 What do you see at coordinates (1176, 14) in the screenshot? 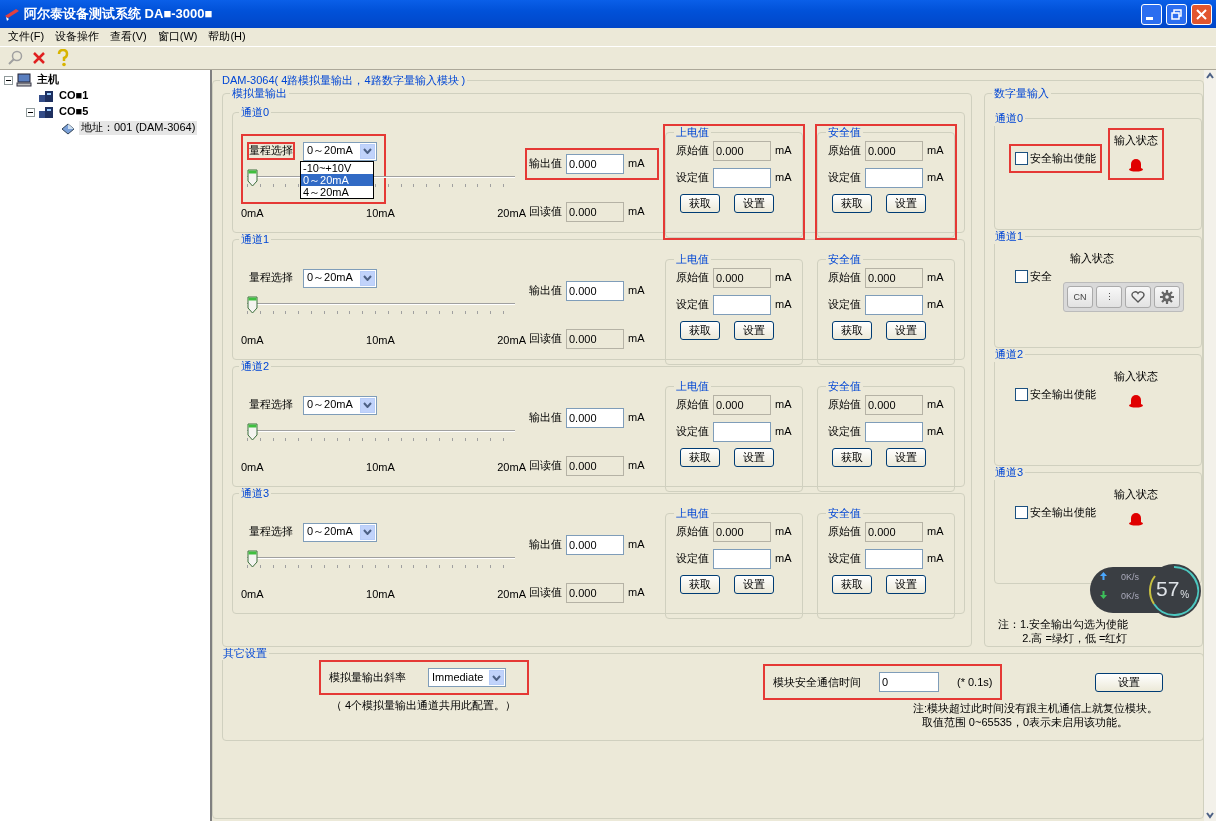
I see `restore-button` at bounding box center [1176, 14].